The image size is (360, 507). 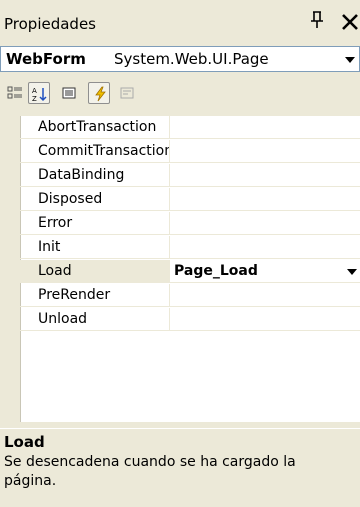 I want to click on event-handler-value: Page_Load, so click(x=265, y=271).